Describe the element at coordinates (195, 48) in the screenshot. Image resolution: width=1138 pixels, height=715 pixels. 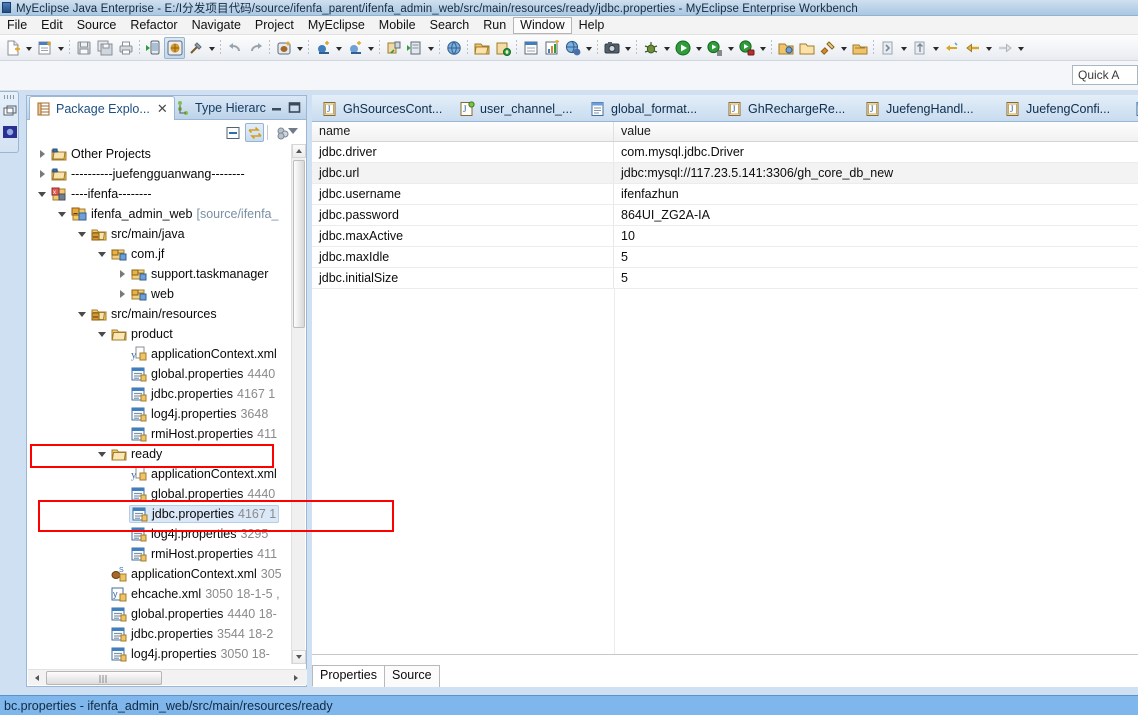
I see `toolbar-build-button` at that location.